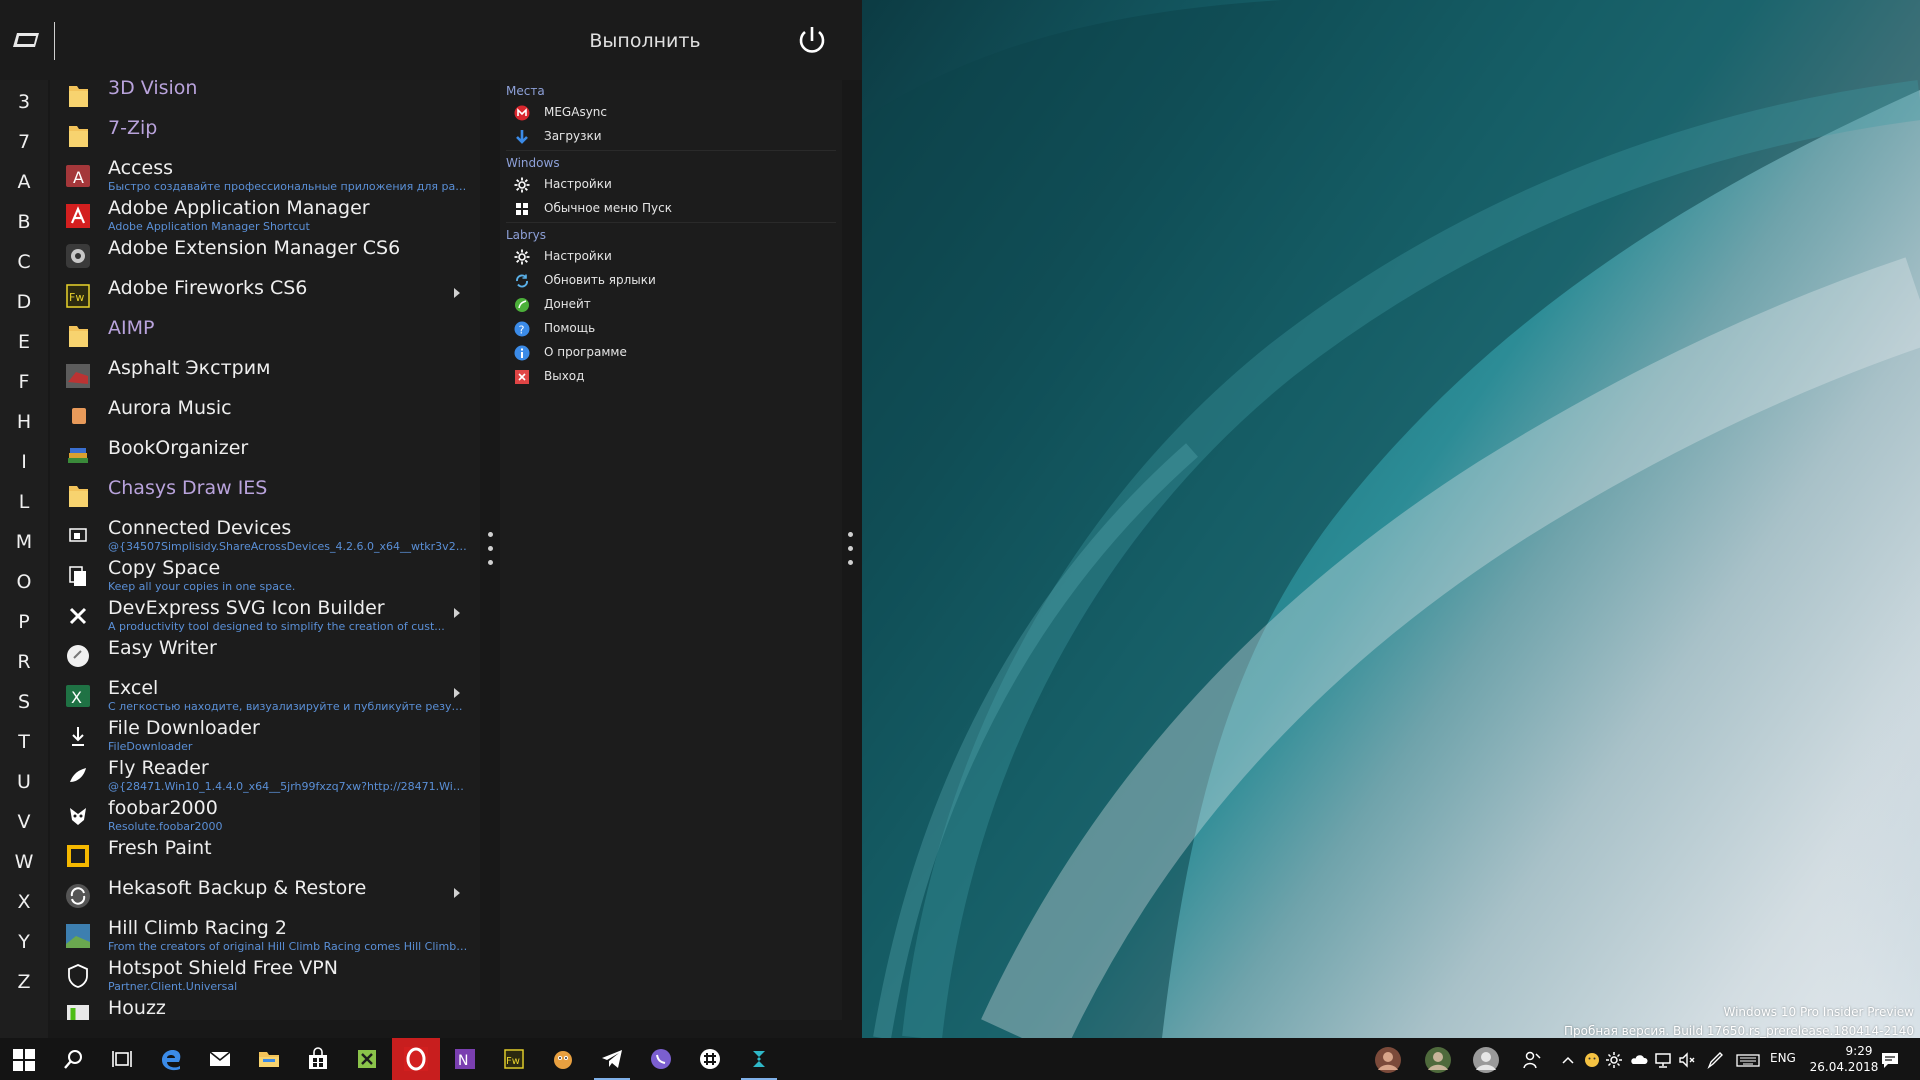  What do you see at coordinates (269, 1059) in the screenshot?
I see `file-explorer-taskbar-button` at bounding box center [269, 1059].